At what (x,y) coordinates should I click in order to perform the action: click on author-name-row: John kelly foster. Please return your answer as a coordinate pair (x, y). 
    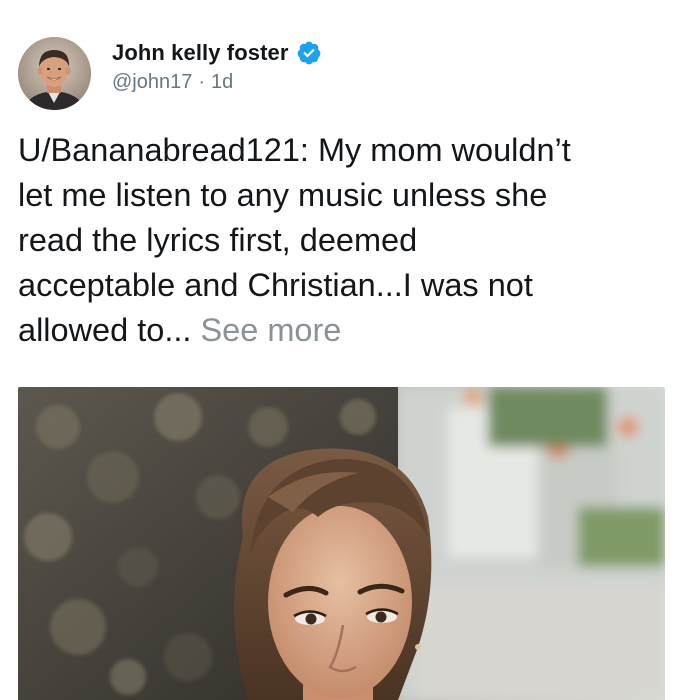
    Looking at the image, I should click on (217, 53).